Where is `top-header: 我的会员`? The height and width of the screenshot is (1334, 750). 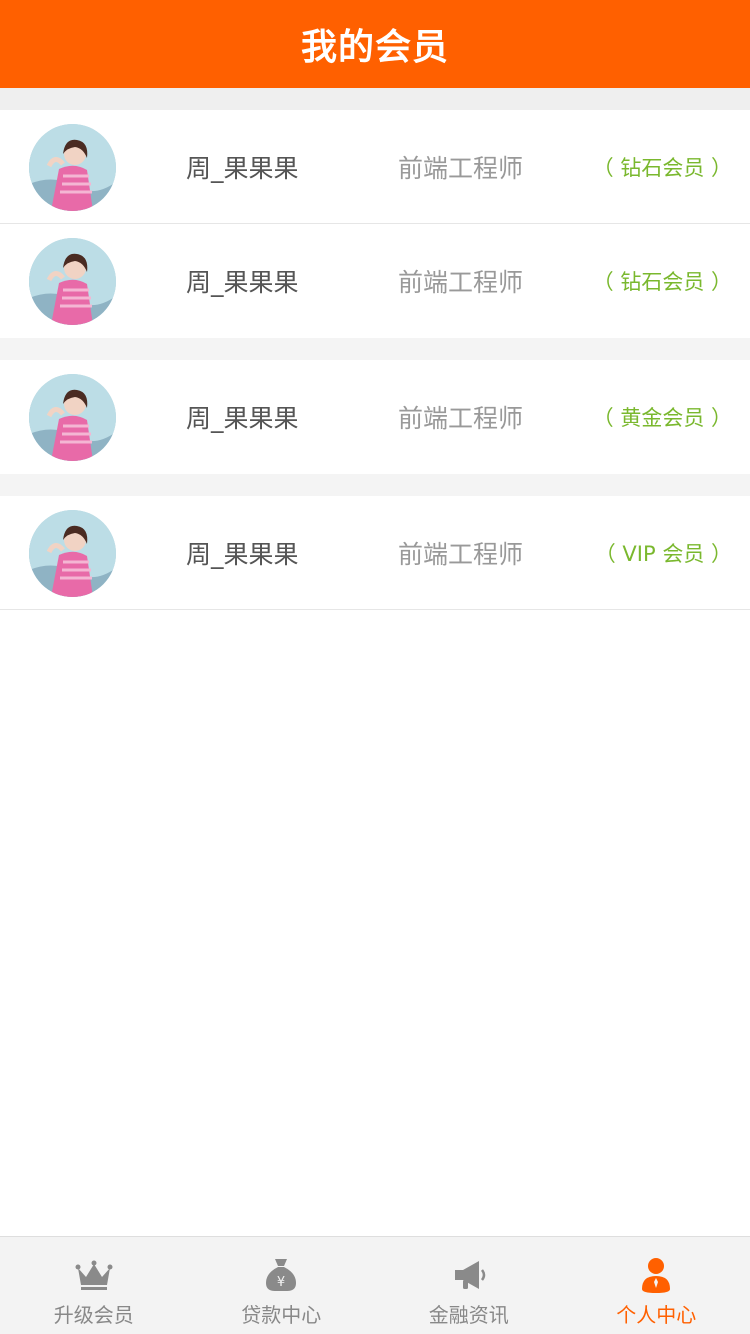 top-header: 我的会员 is located at coordinates (375, 44).